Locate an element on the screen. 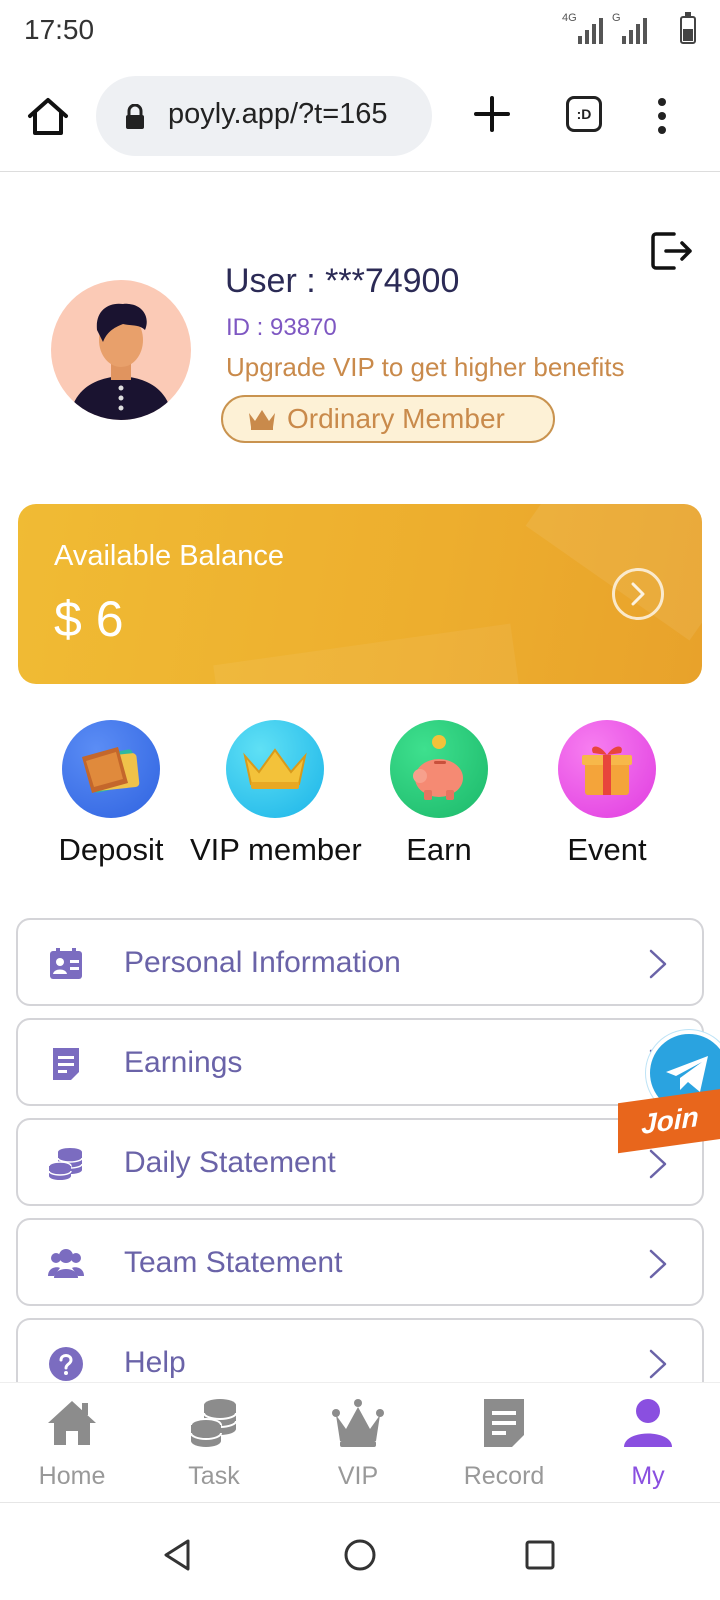 This screenshot has width=720, height=1600. menu-item-daily-statement: Daily Statement is located at coordinates (360, 1162).